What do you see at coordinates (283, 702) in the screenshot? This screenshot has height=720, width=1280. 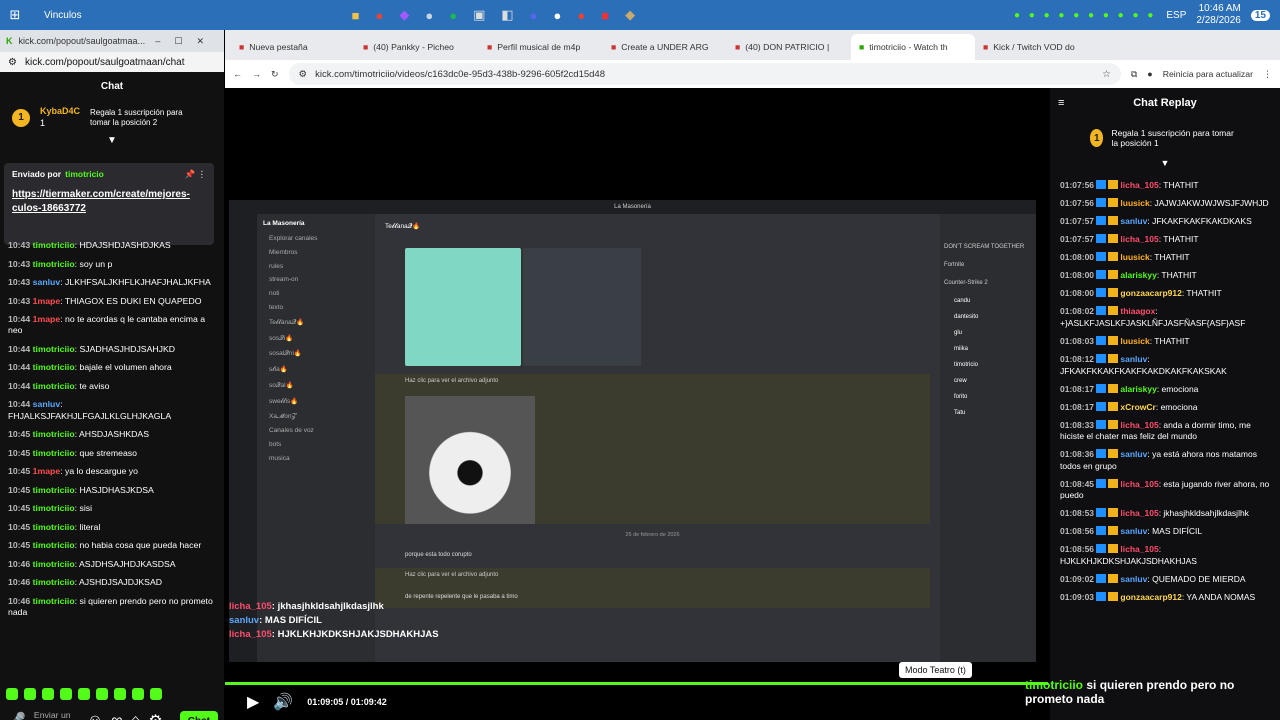 I see `volume-icon: 🔊` at bounding box center [283, 702].